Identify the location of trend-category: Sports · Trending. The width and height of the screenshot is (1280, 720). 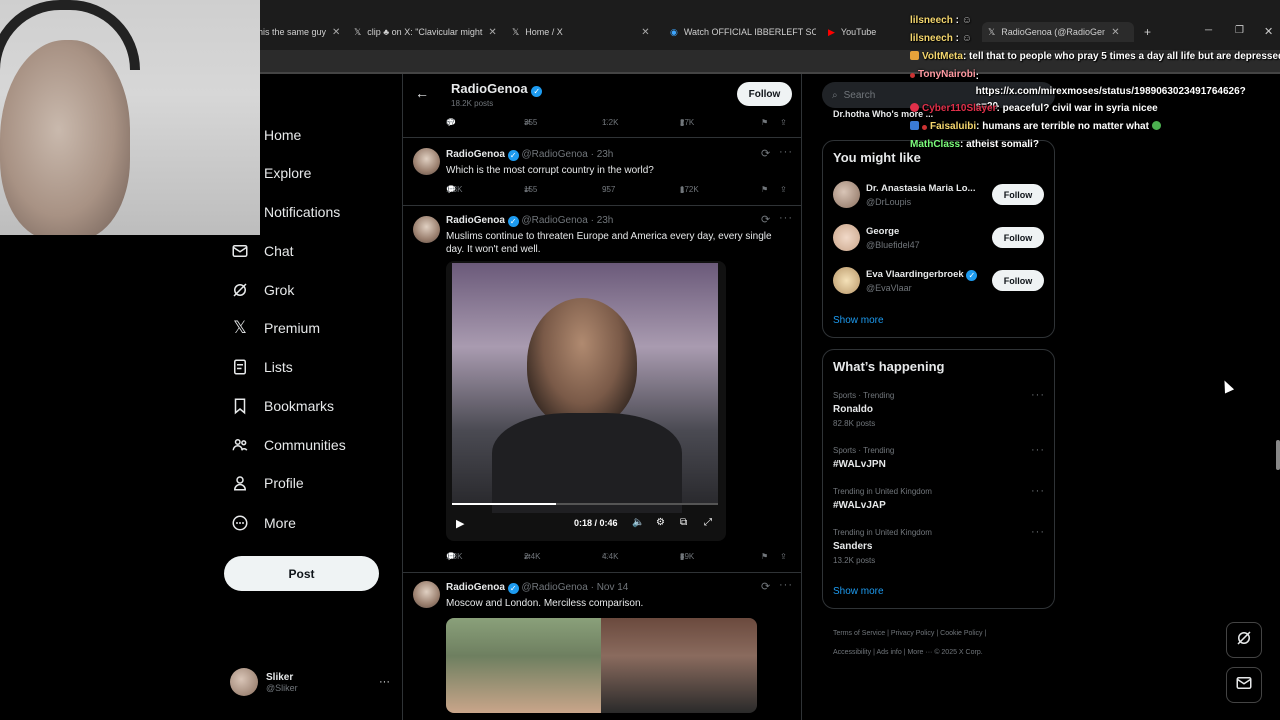
(864, 450).